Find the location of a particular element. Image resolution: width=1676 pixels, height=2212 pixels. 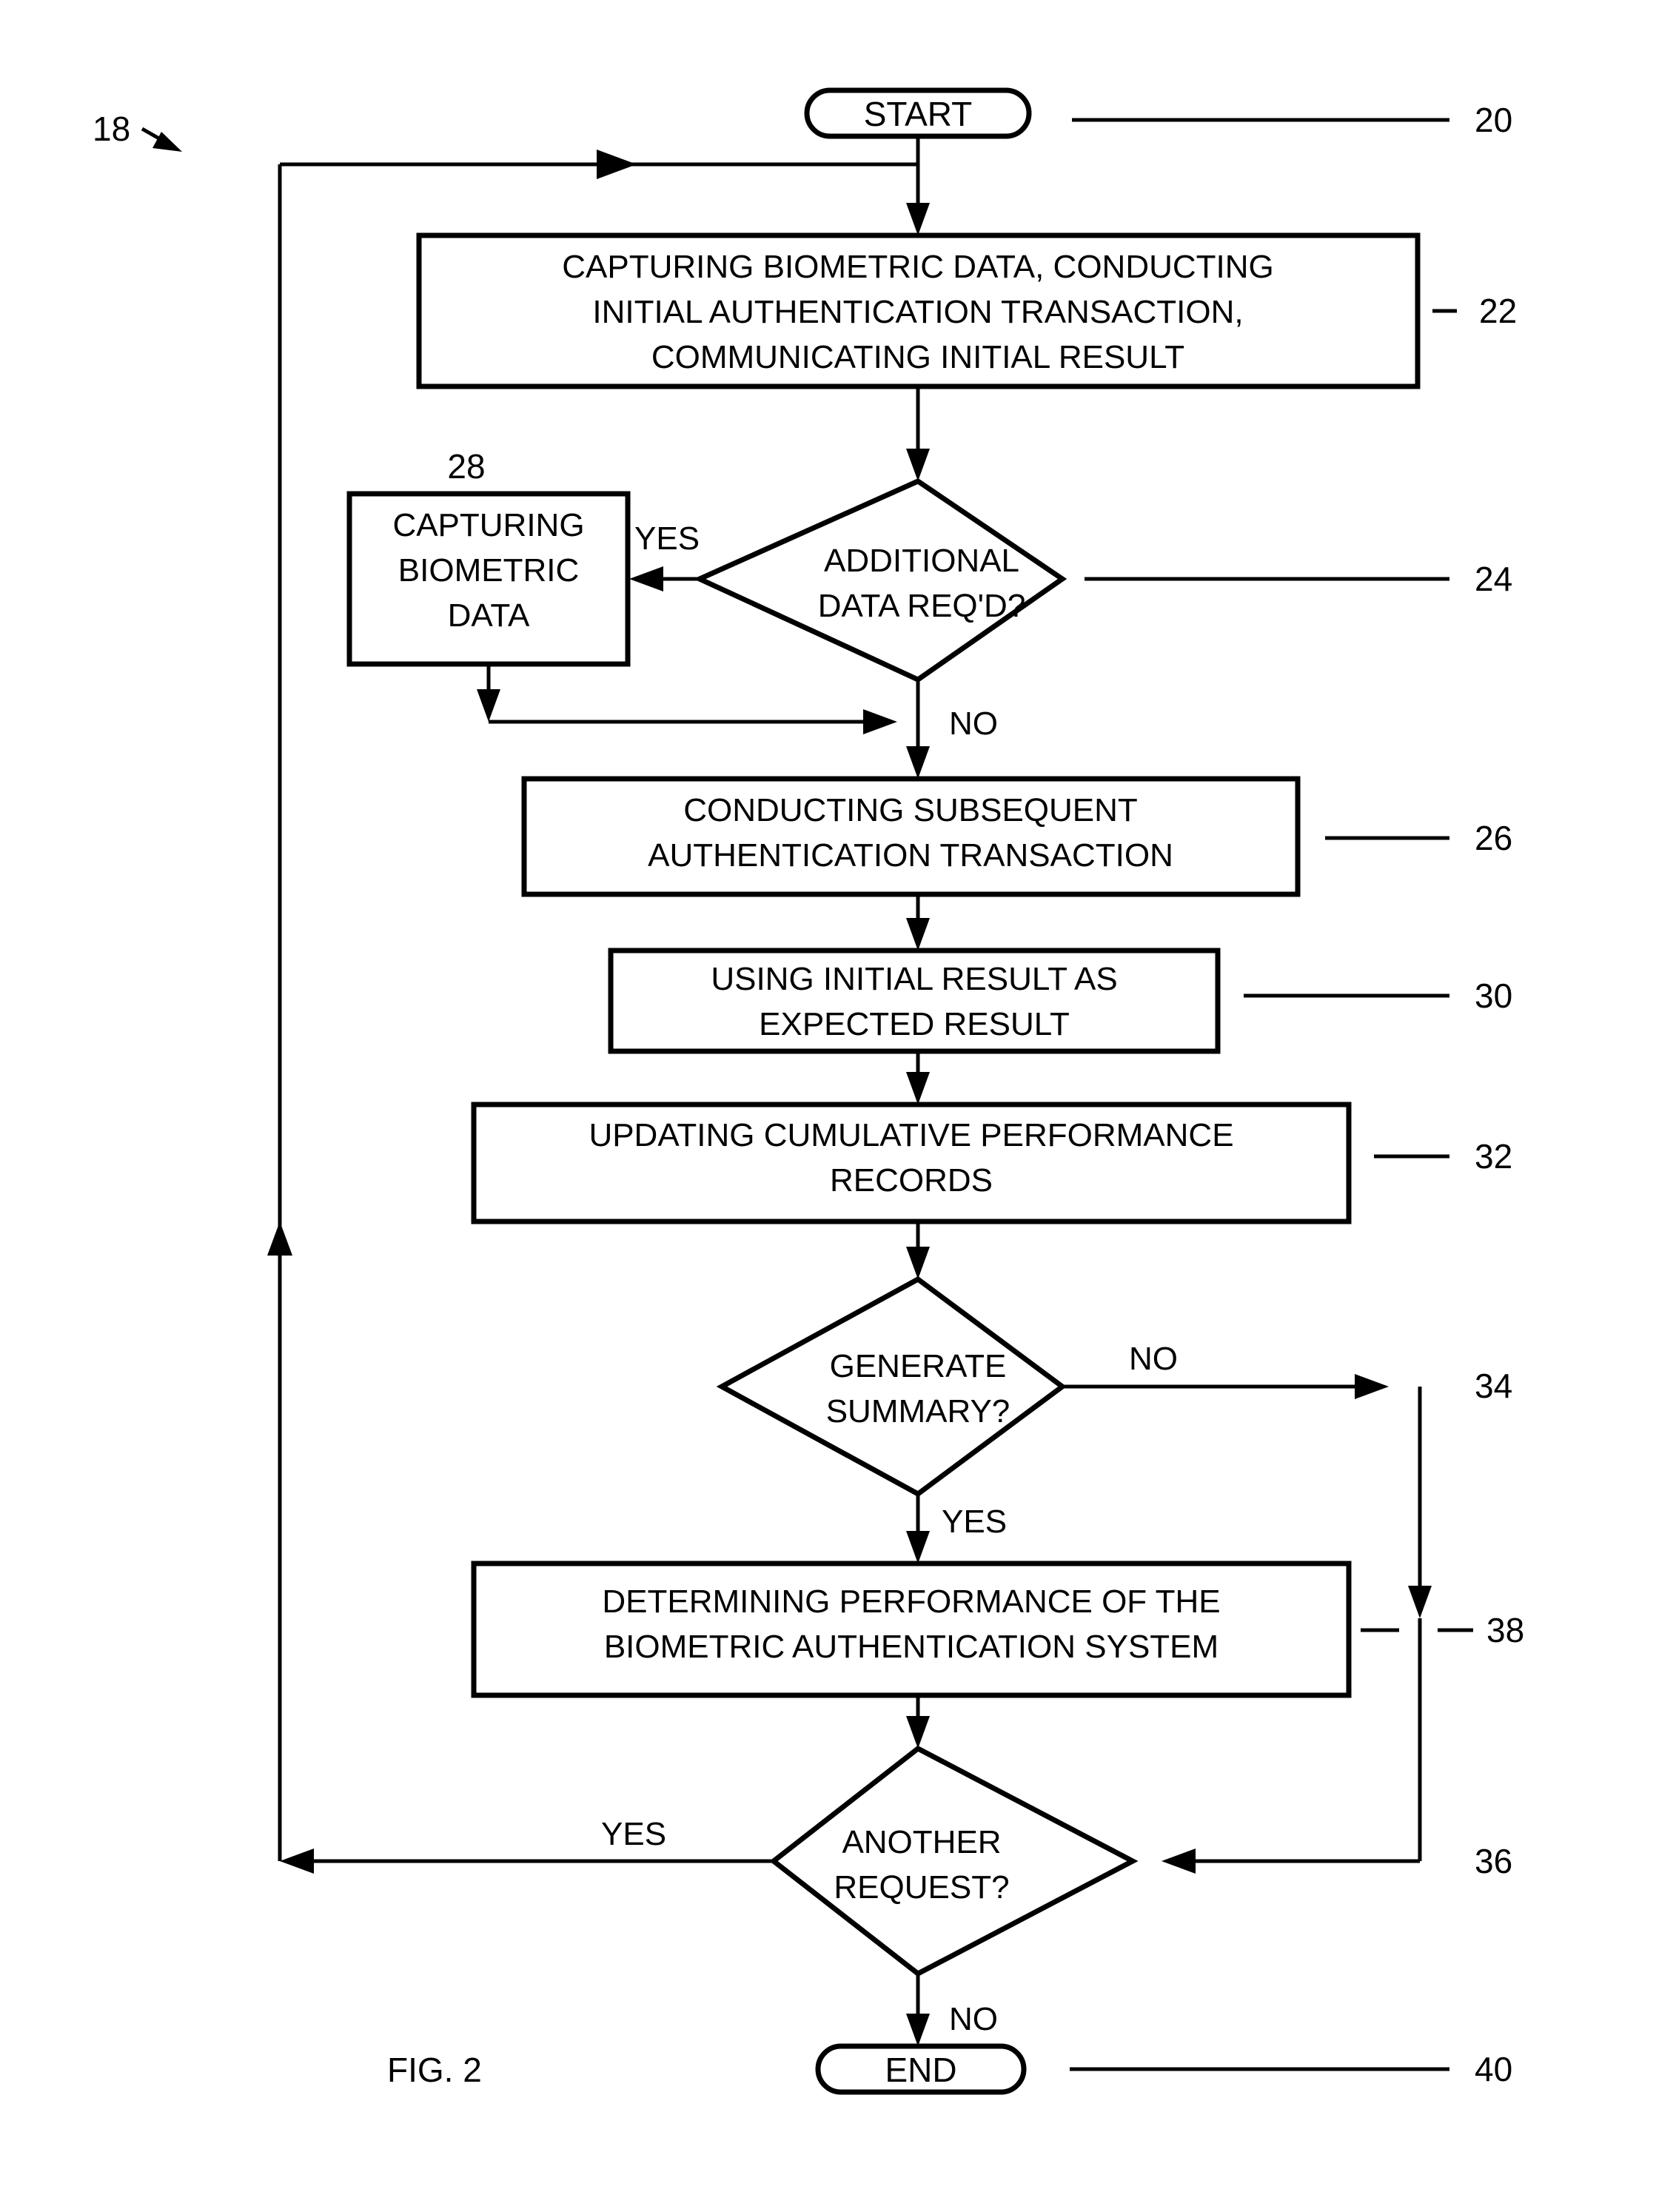

start-node-label: START is located at coordinates (919, 114).